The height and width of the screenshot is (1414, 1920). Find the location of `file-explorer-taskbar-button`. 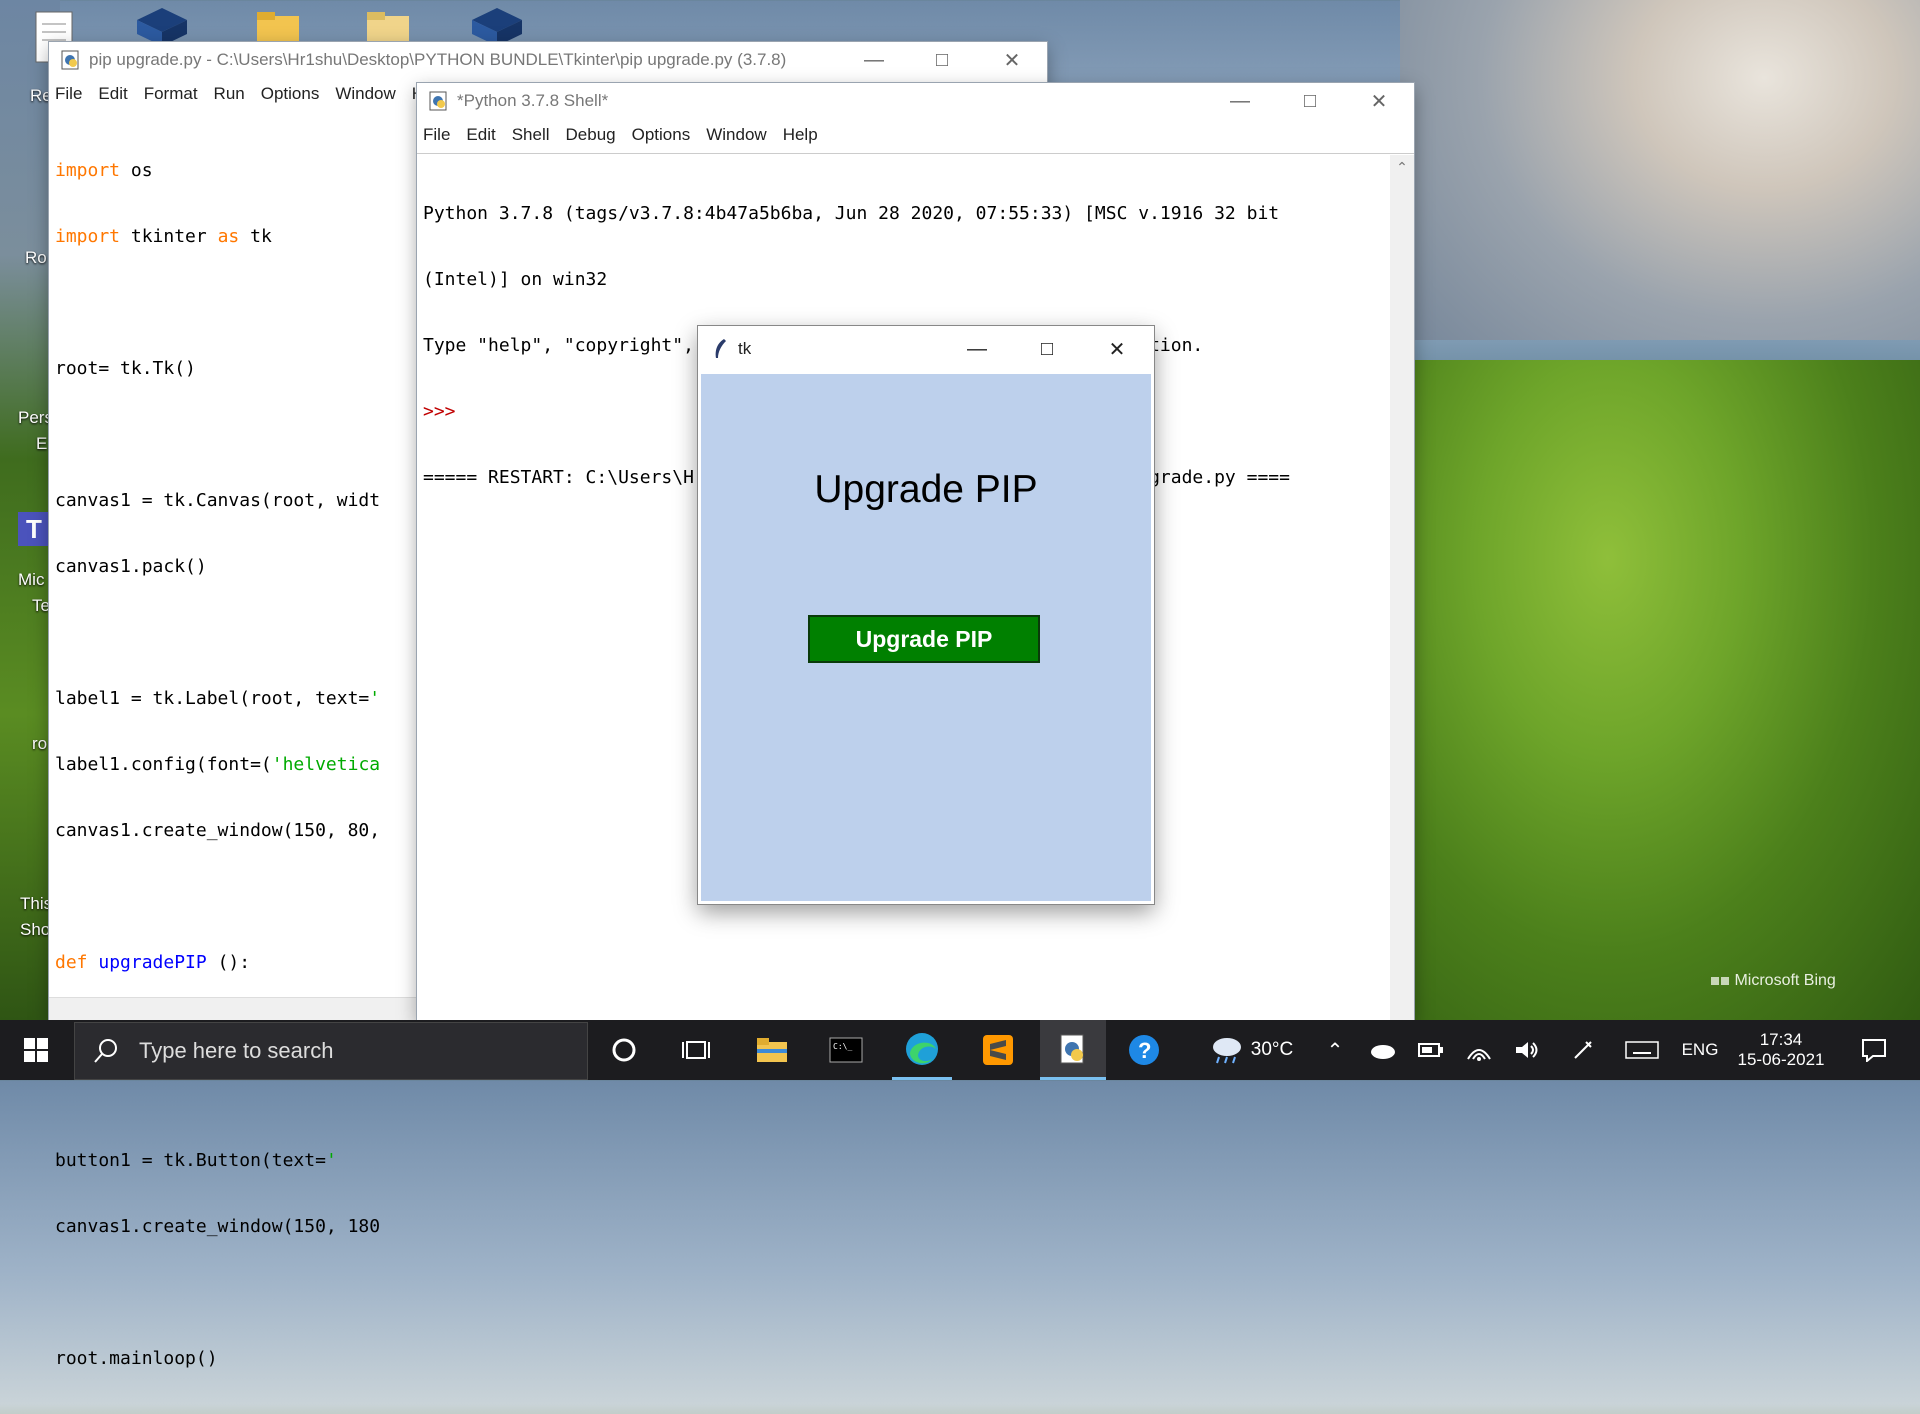

file-explorer-taskbar-button is located at coordinates (772, 1050).